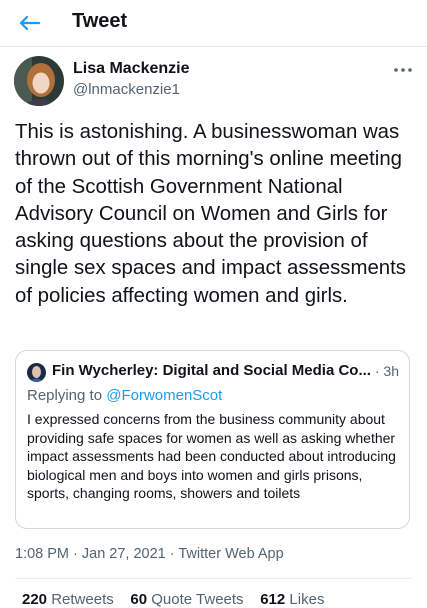 The image size is (427, 608). I want to click on tweet-time: 1:08 PM, so click(42, 554).